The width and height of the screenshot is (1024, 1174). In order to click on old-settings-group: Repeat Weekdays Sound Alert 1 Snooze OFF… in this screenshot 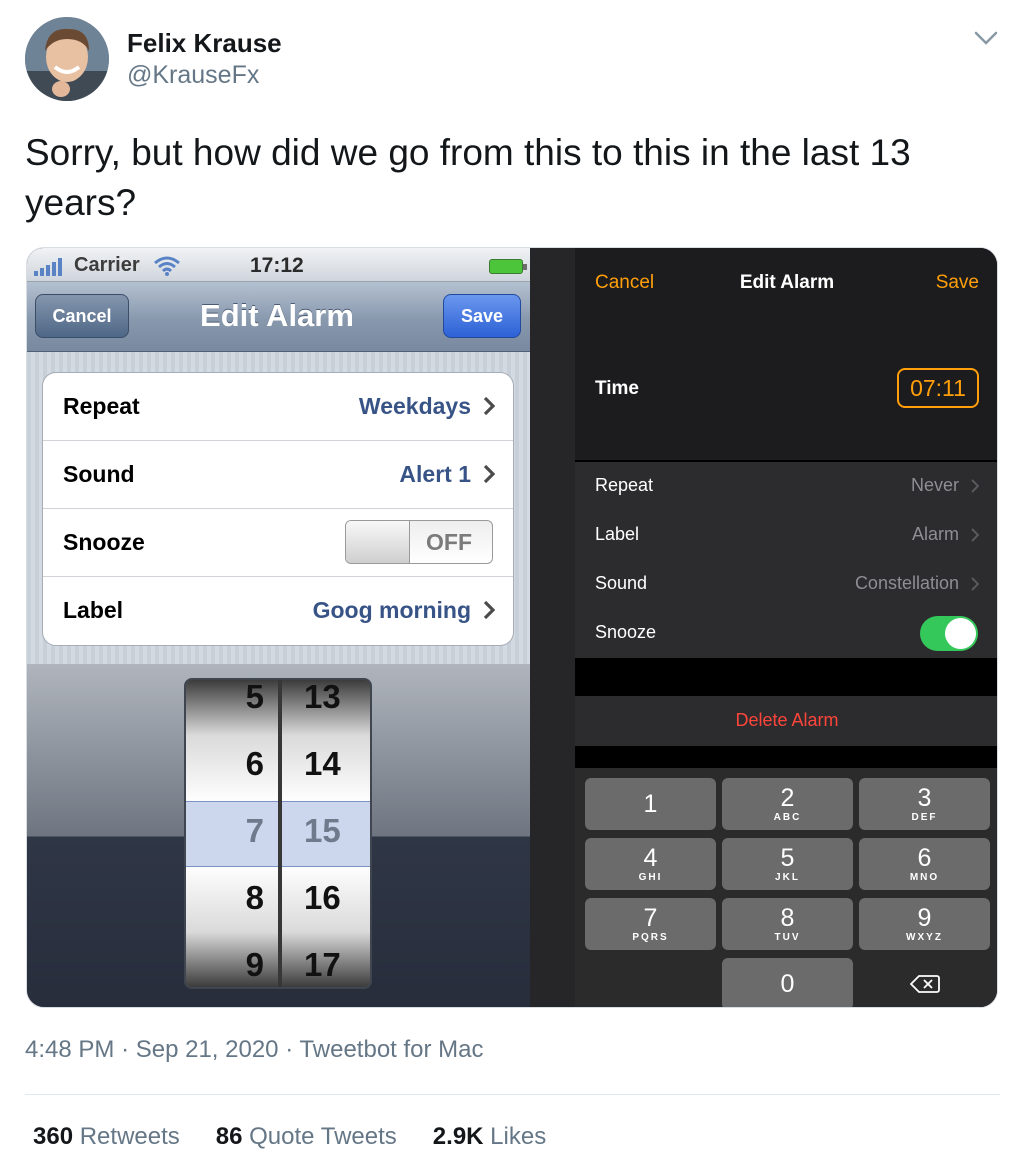, I will do `click(278, 509)`.